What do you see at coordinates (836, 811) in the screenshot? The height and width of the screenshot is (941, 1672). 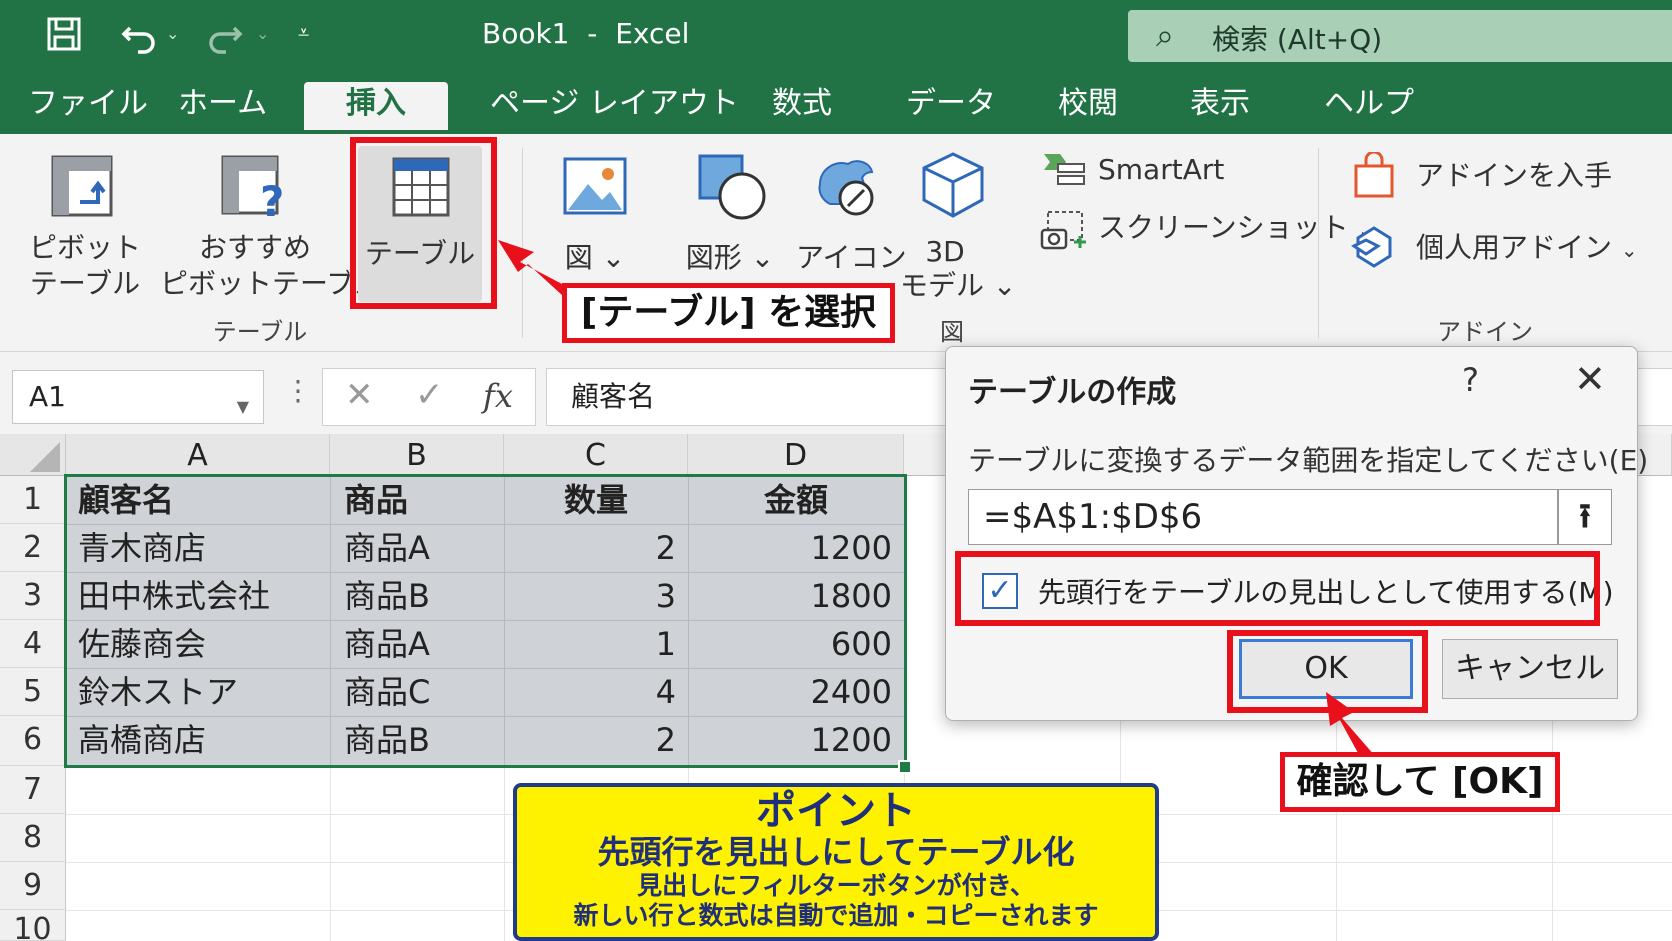 I see `point-title: ポイント` at bounding box center [836, 811].